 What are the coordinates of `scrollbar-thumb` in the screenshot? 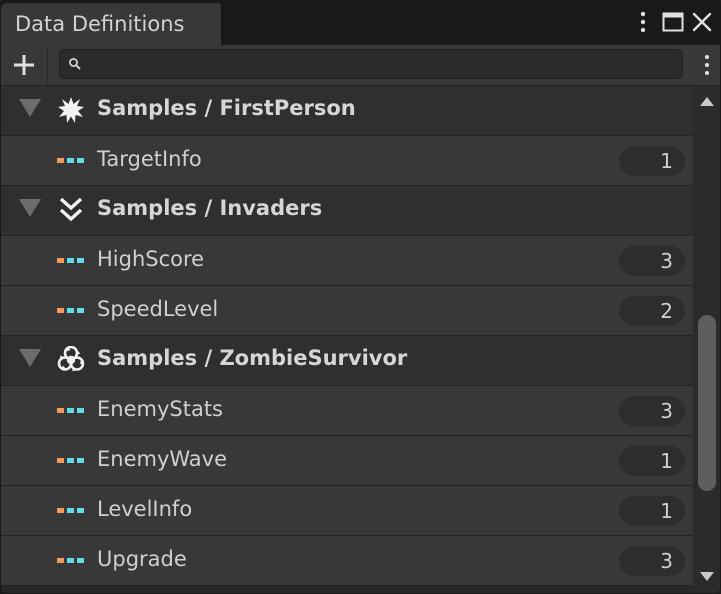 It's located at (707, 403).